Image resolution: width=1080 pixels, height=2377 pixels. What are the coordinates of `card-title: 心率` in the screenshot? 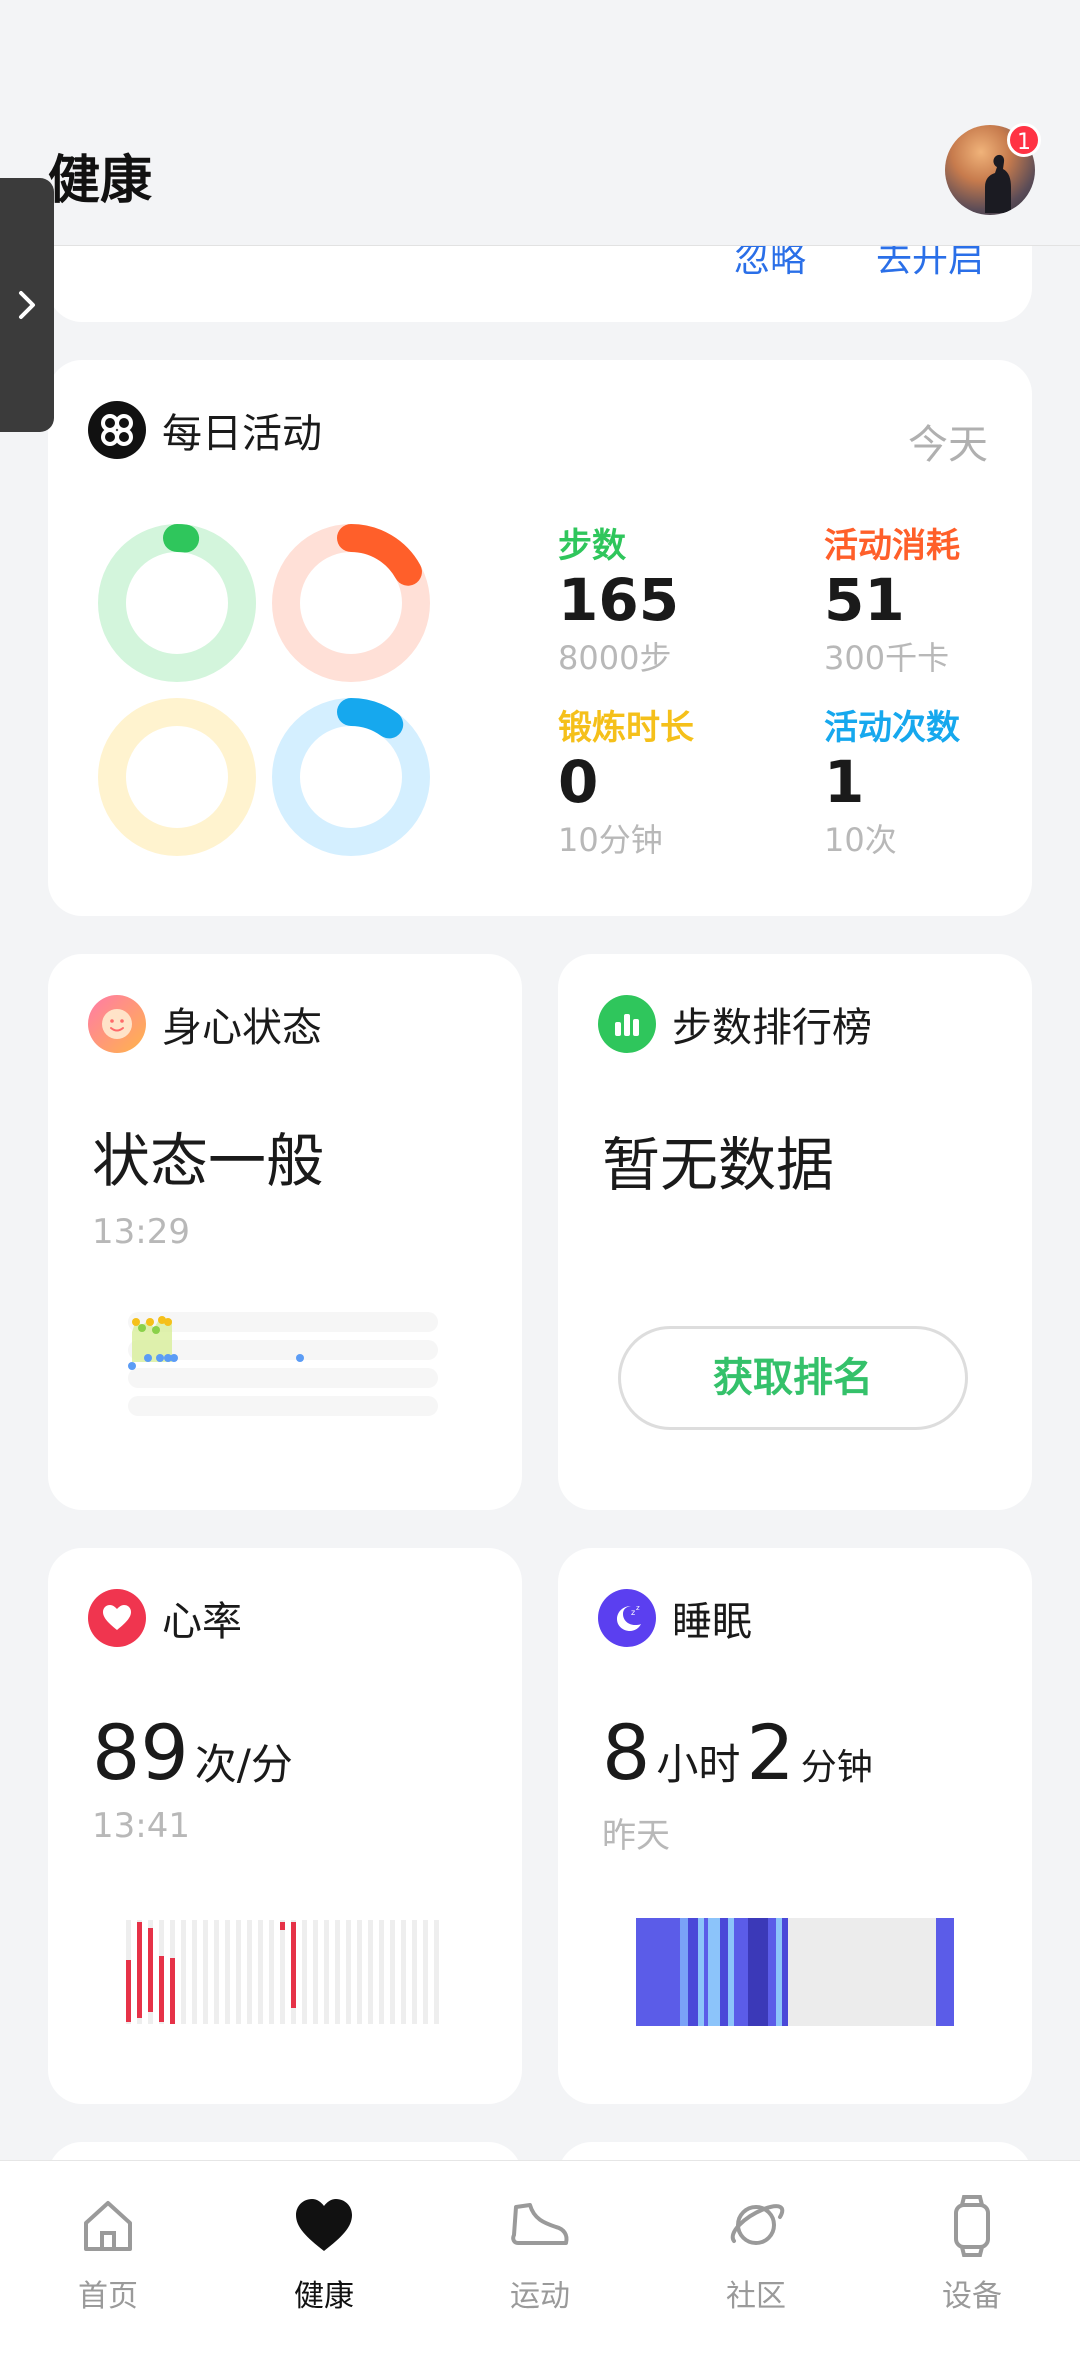 It's located at (202, 1622).